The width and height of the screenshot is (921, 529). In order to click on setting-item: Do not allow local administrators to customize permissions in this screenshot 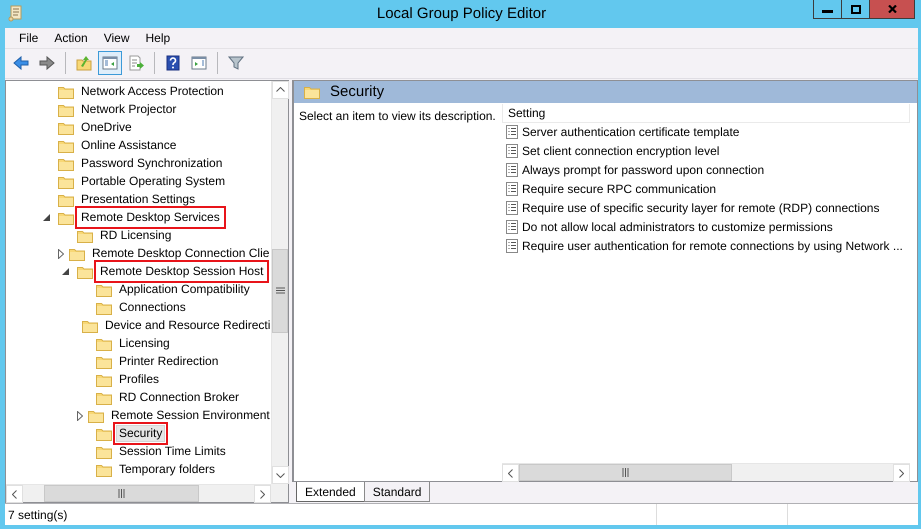, I will do `click(677, 227)`.